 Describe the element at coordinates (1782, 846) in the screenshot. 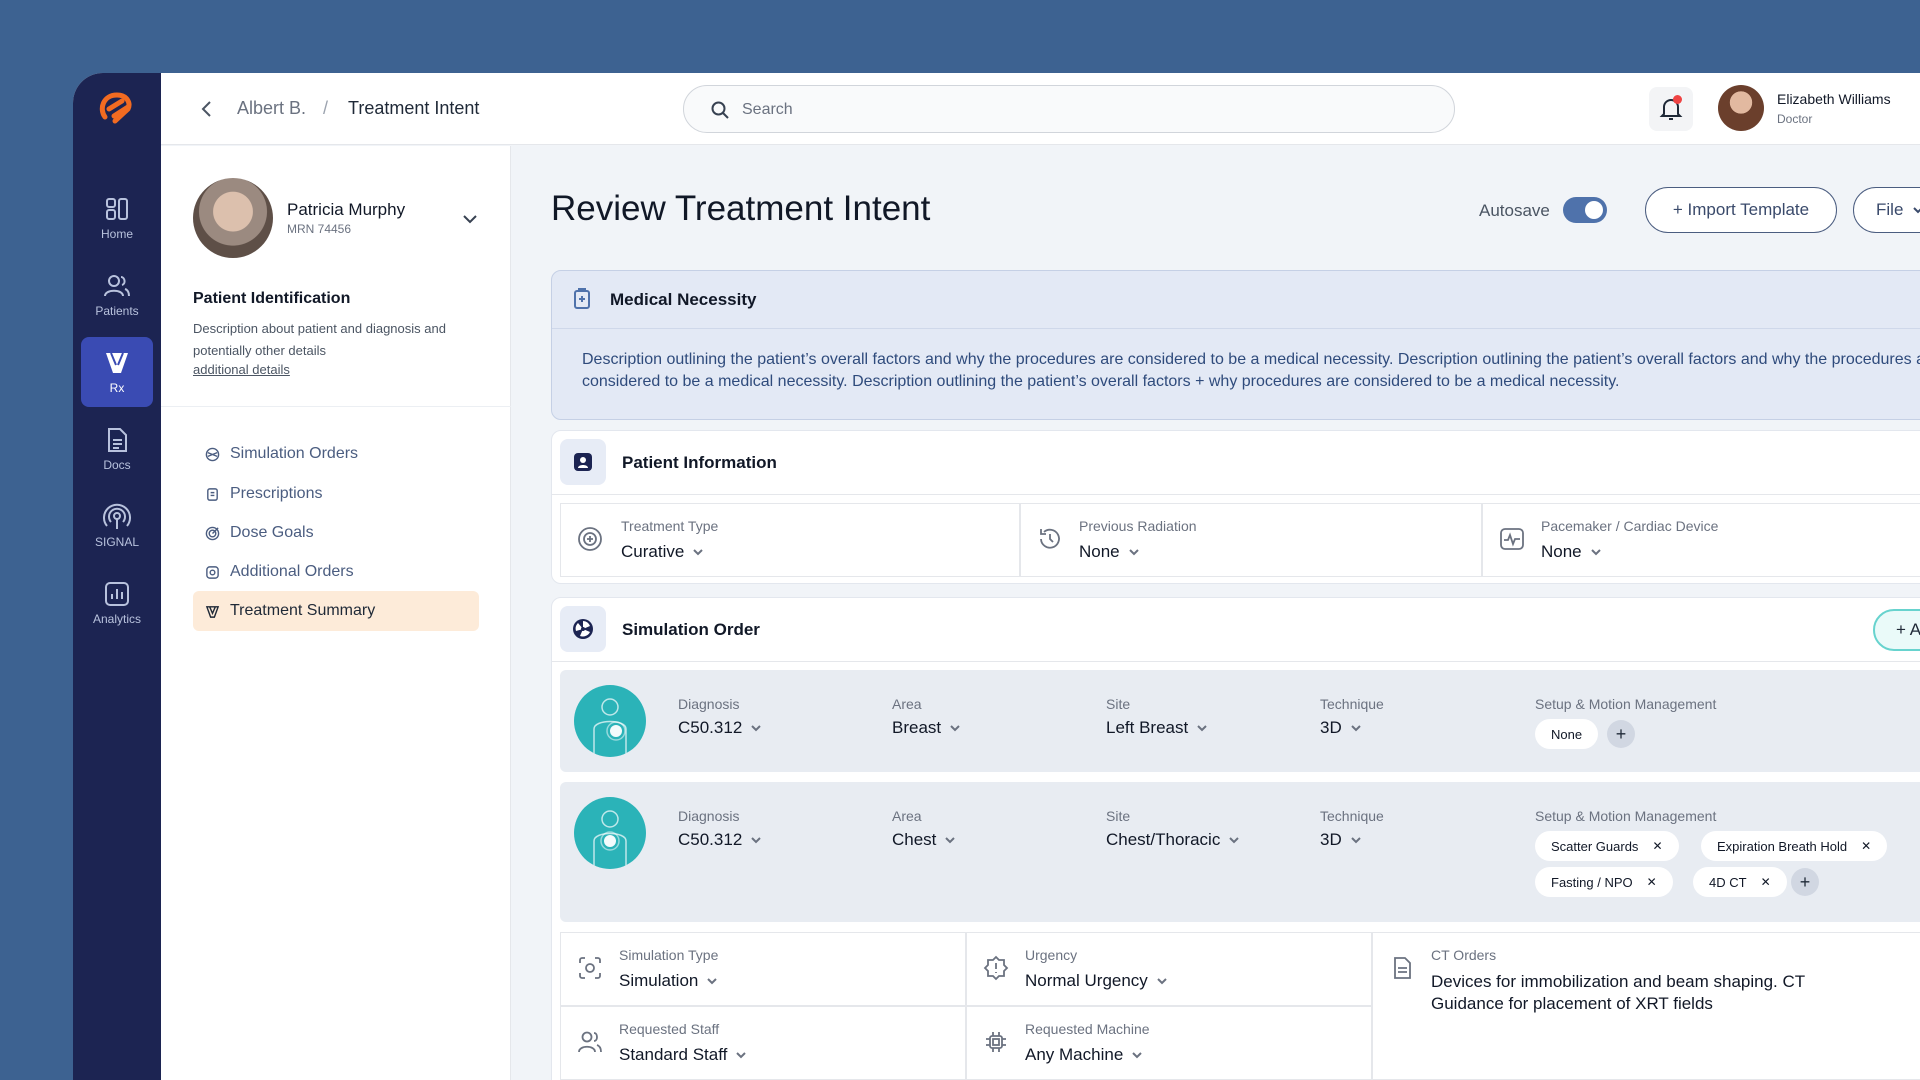

I see `chip-label: Expiration Breath Hold` at that location.